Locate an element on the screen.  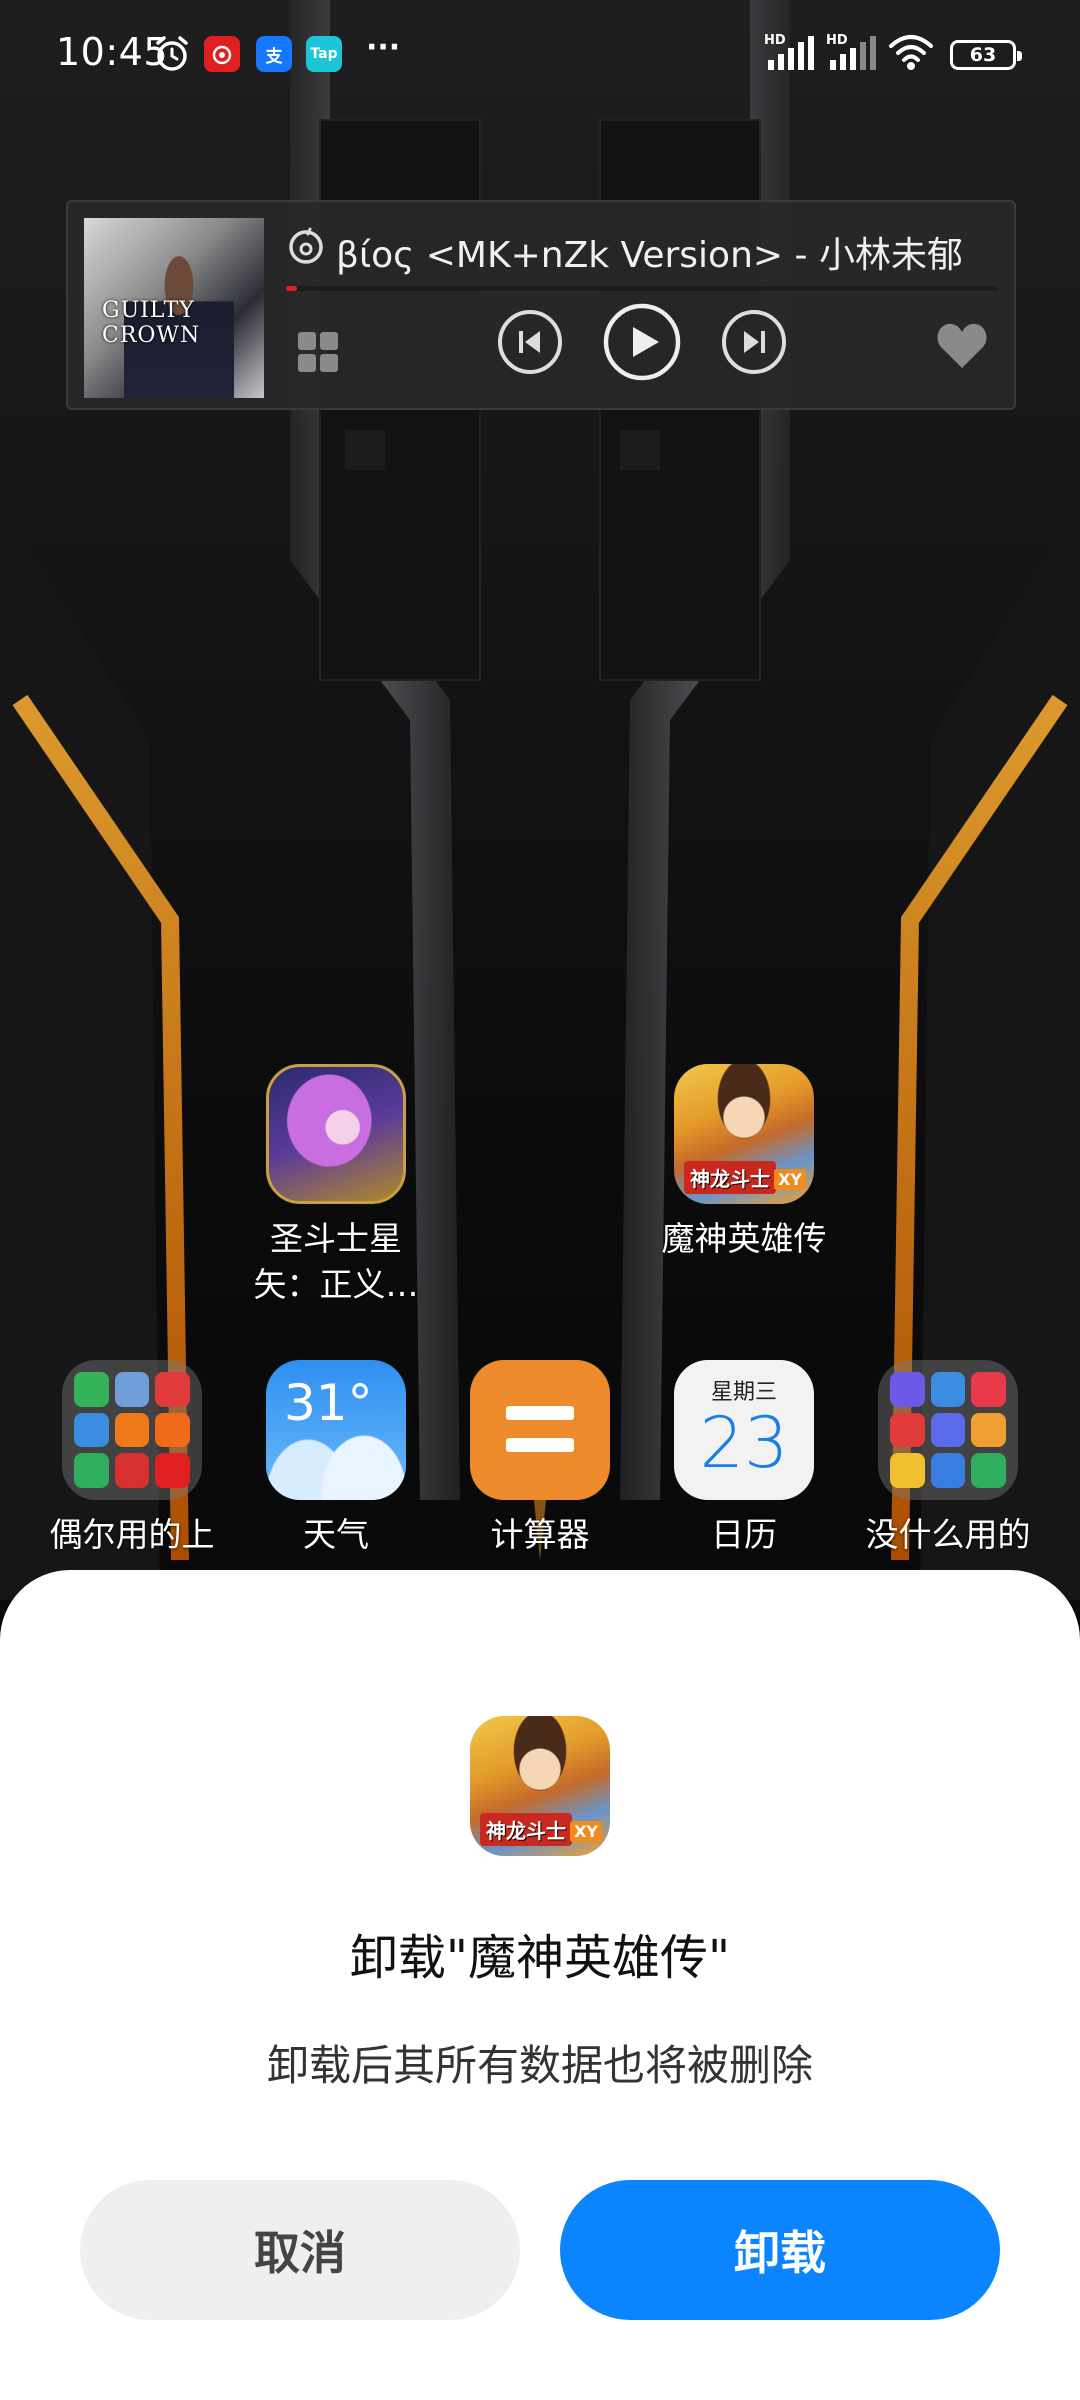
battery-indicator: 63 is located at coordinates (986, 55).